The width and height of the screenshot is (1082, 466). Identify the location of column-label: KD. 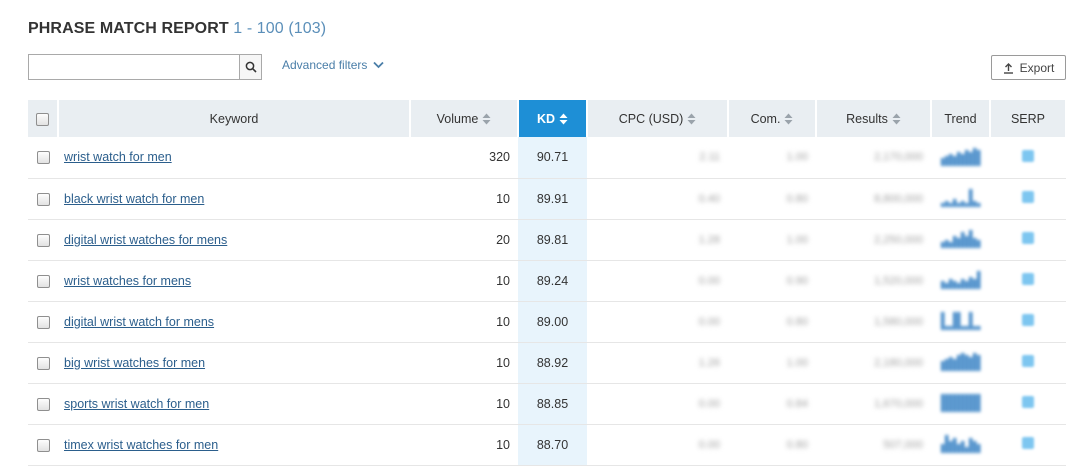
(546, 118).